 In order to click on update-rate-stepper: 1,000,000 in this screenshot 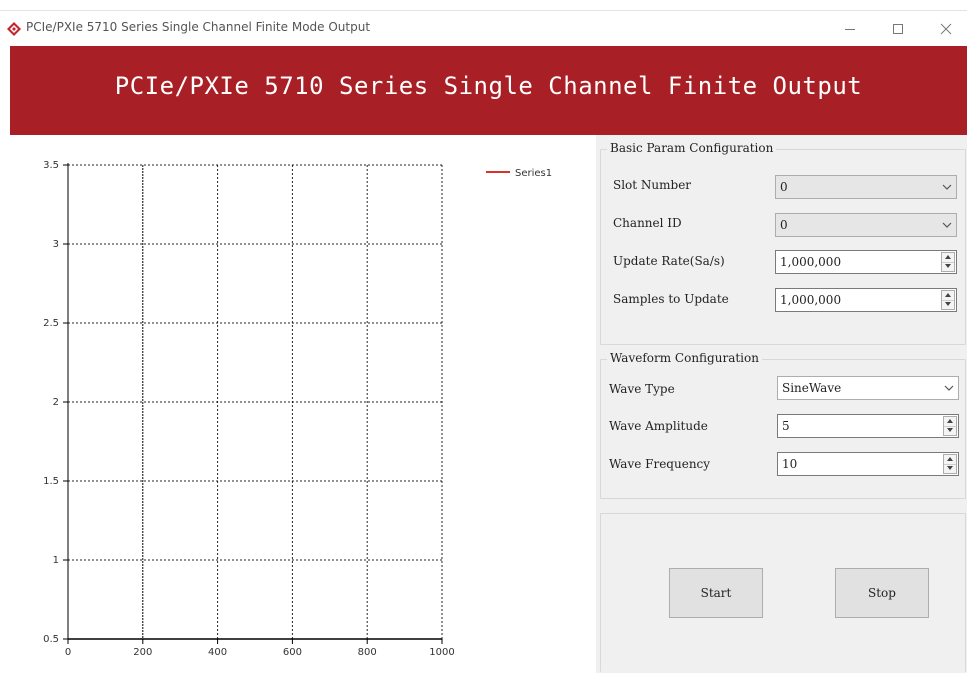, I will do `click(866, 262)`.